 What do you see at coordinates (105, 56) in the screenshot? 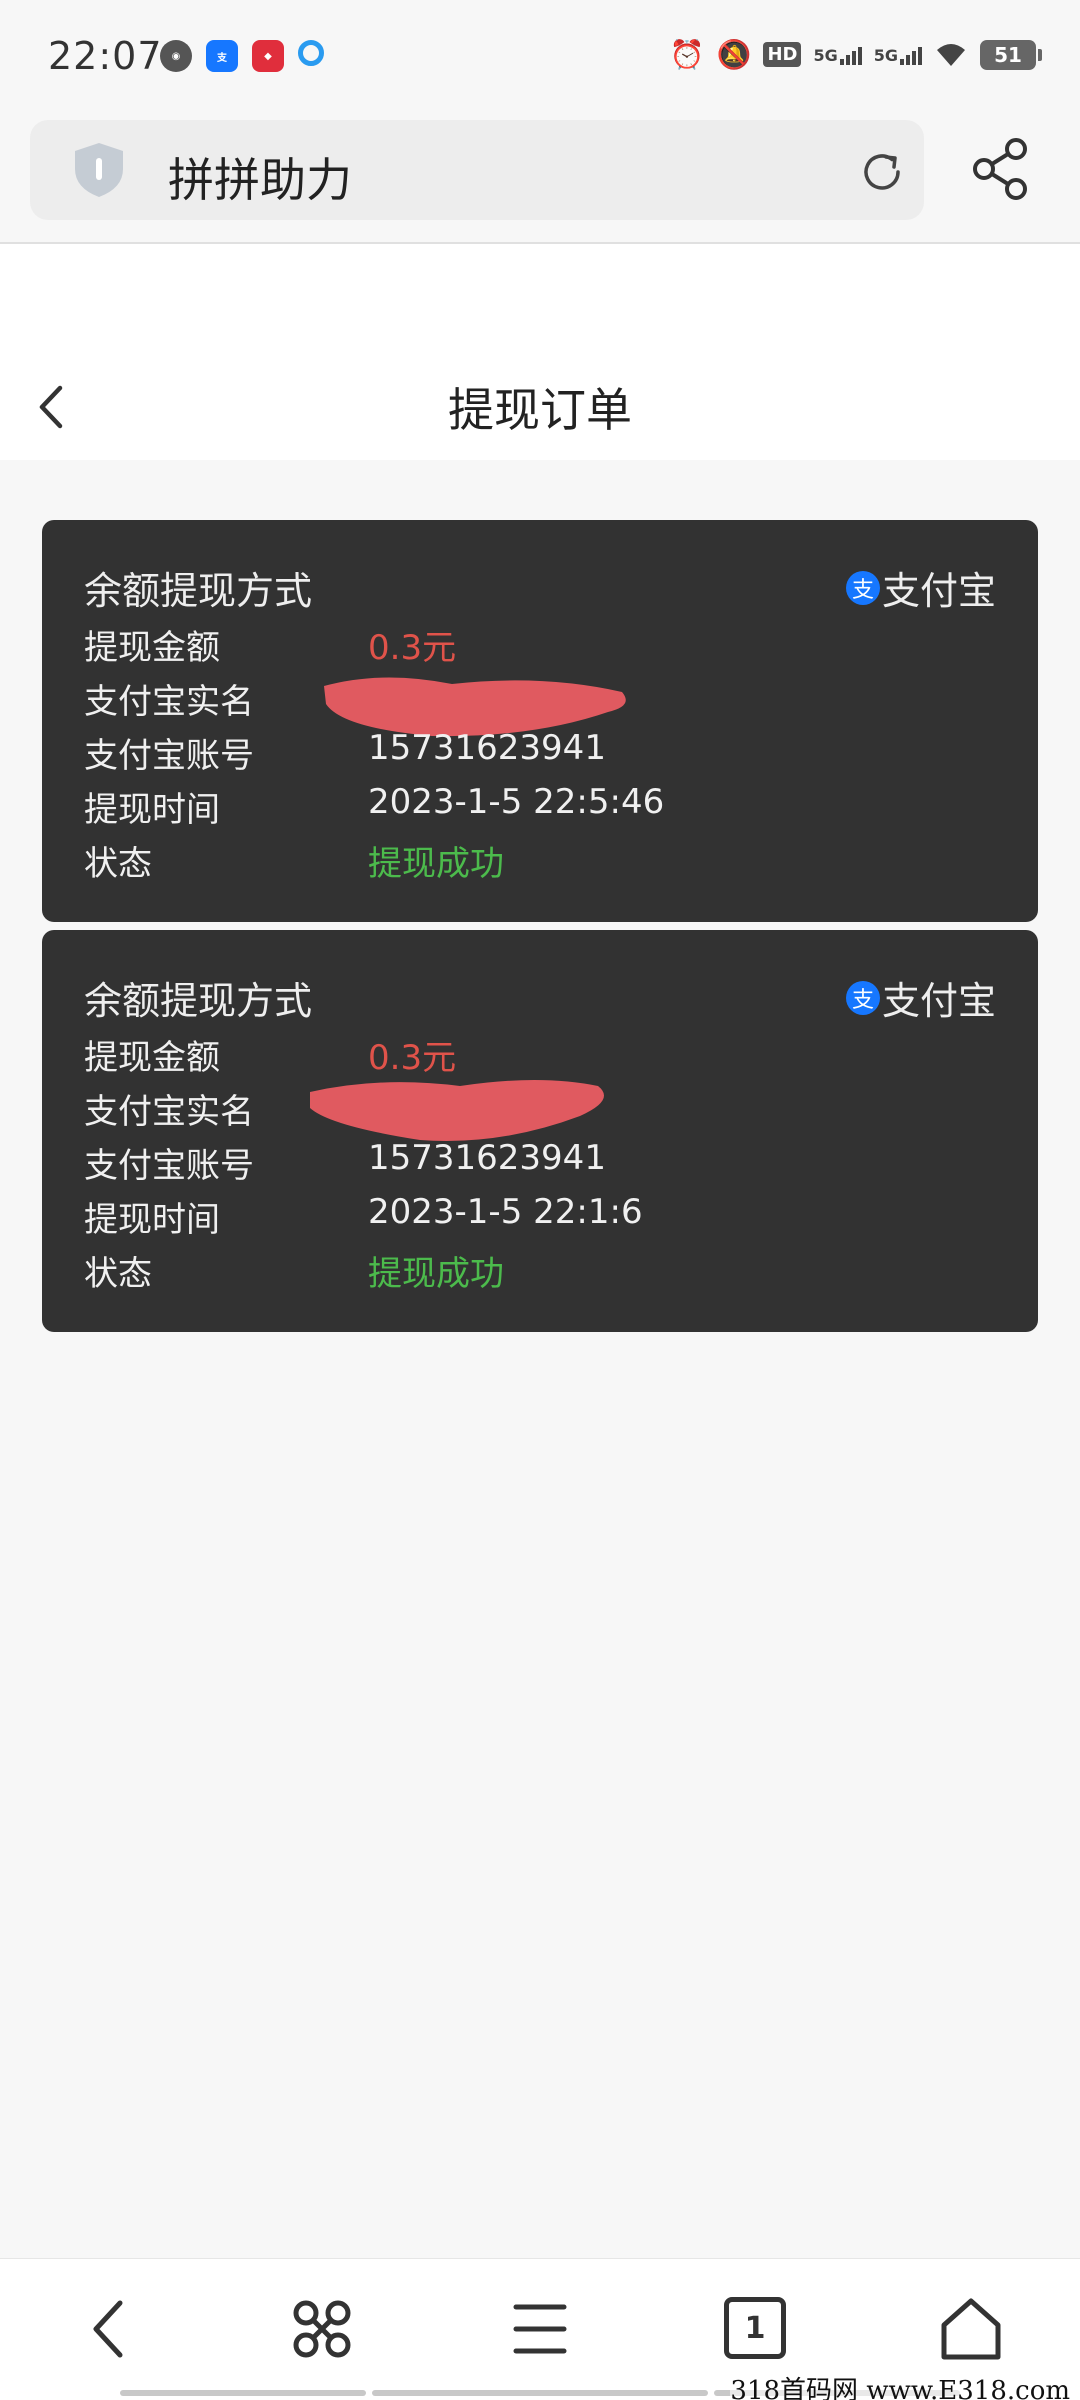
I see `status-time: 22:07` at bounding box center [105, 56].